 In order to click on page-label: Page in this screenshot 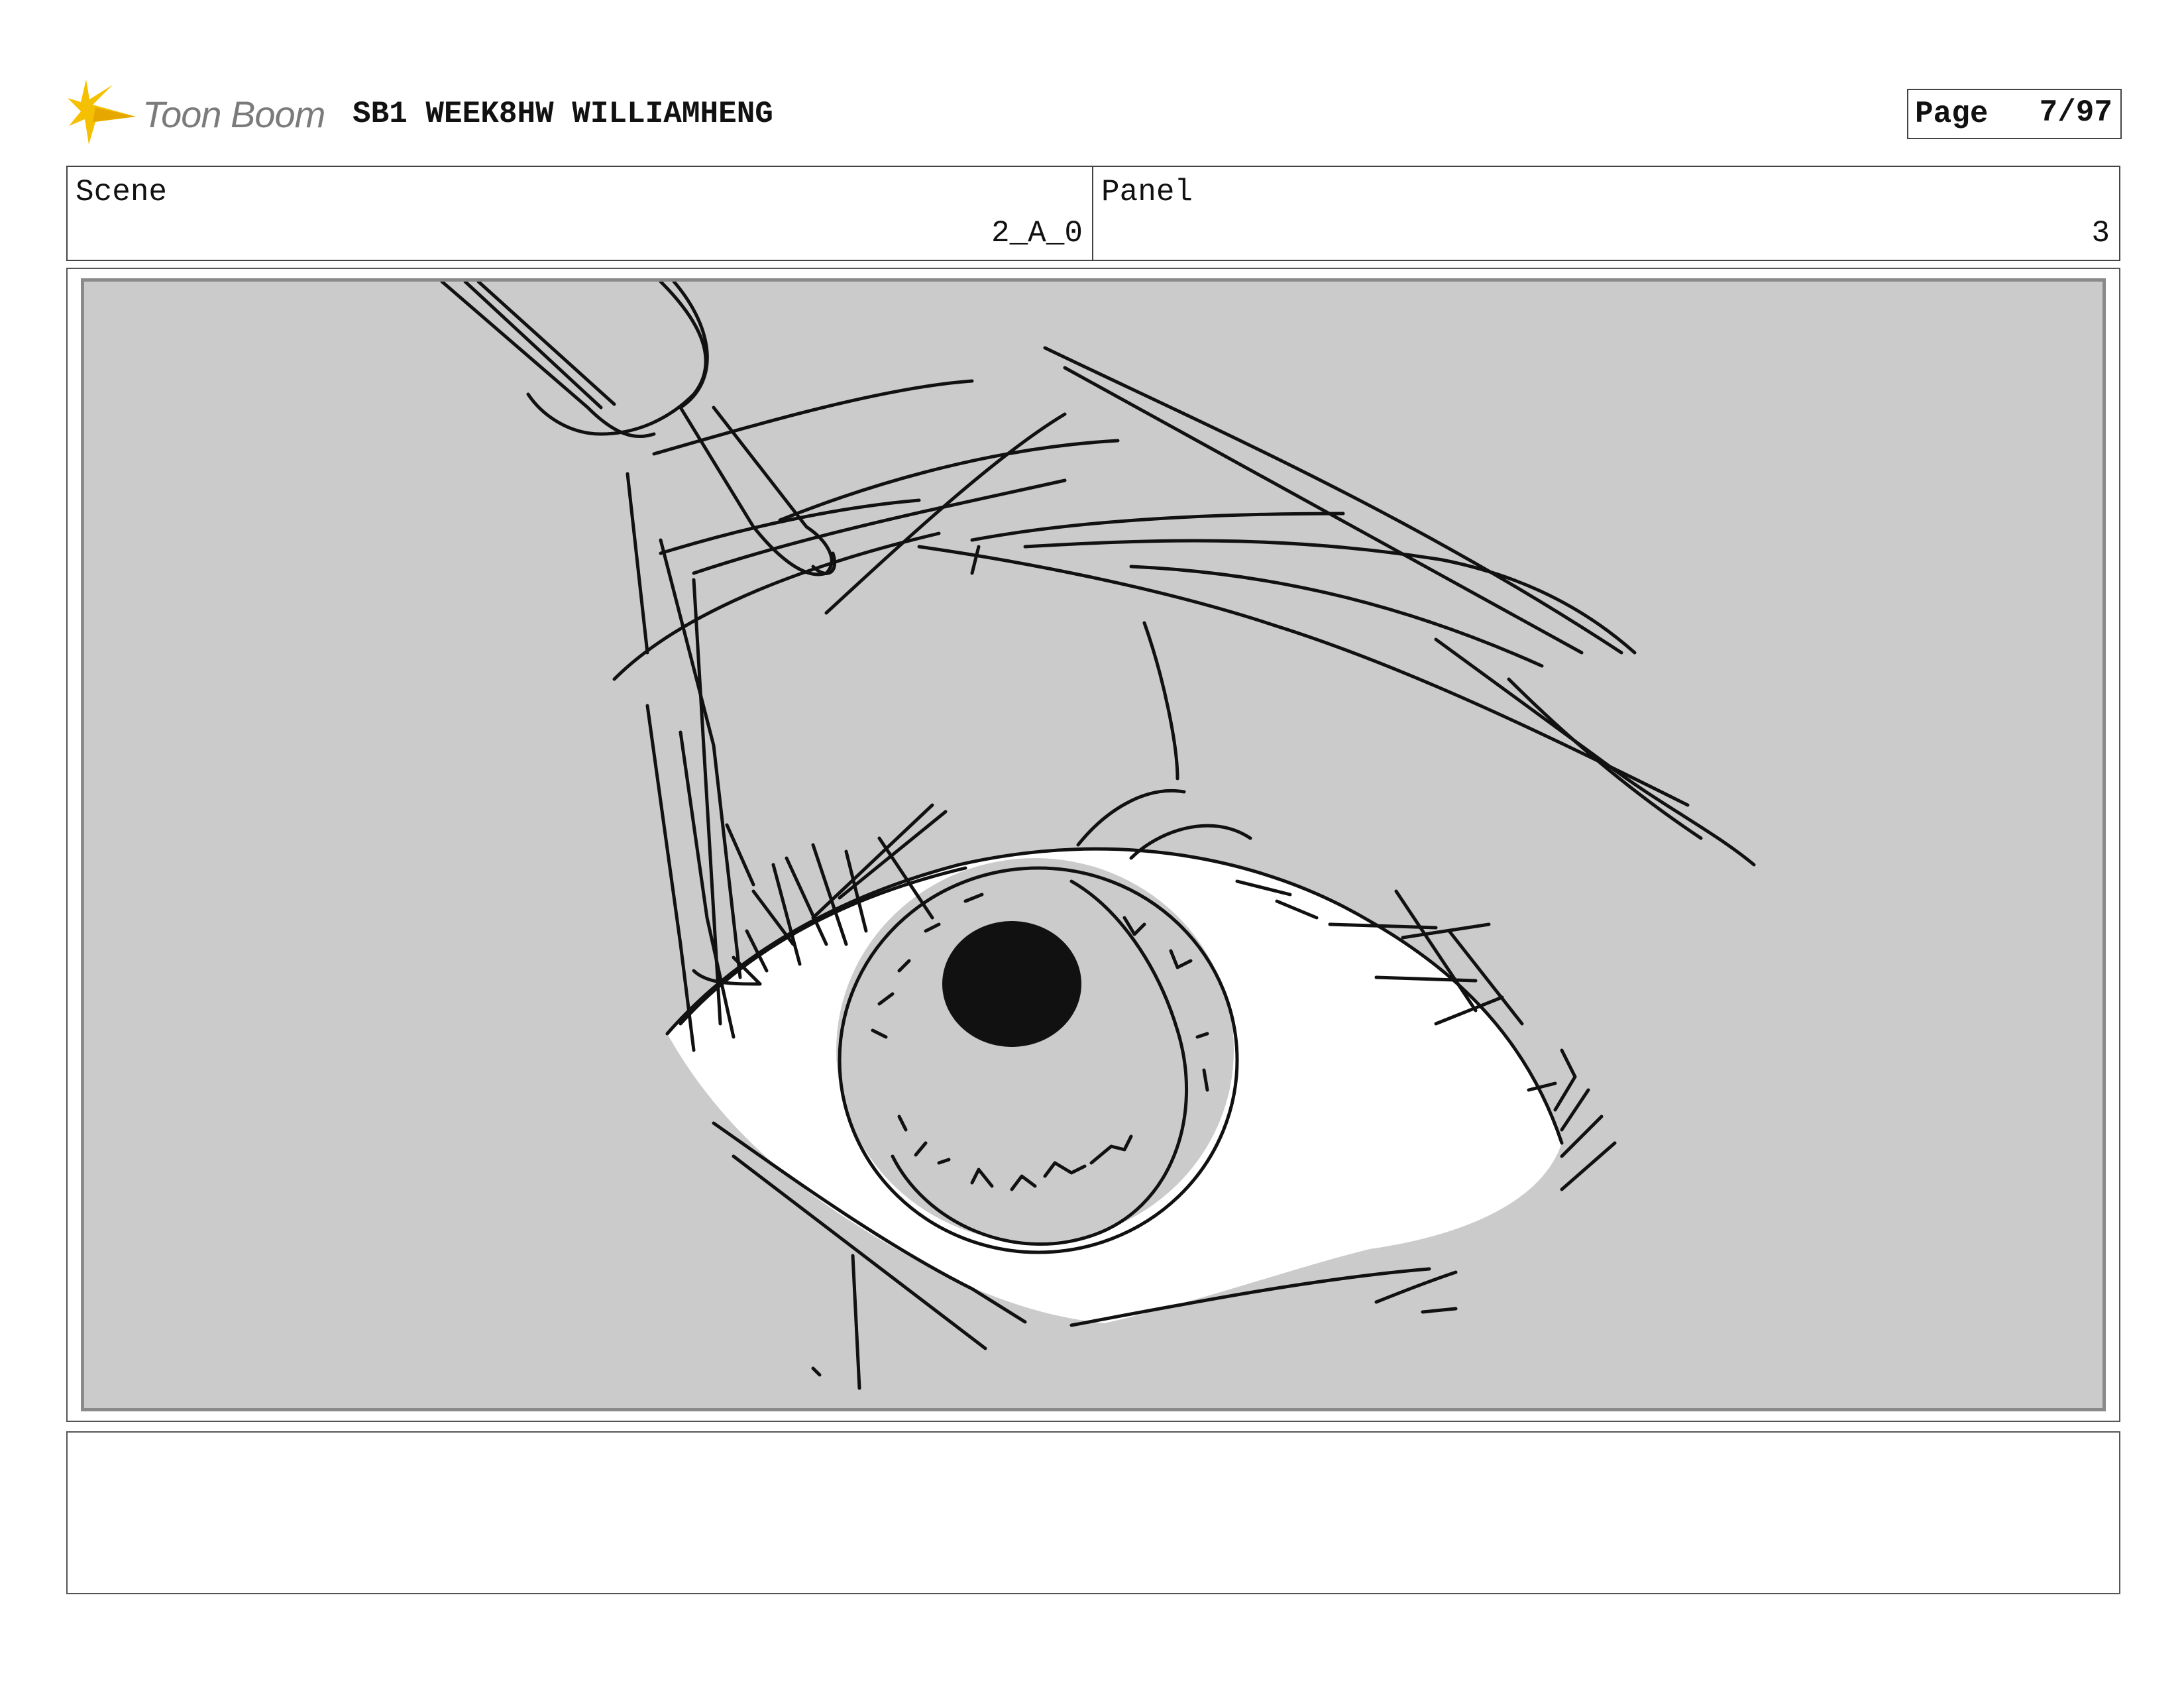, I will do `click(1952, 114)`.